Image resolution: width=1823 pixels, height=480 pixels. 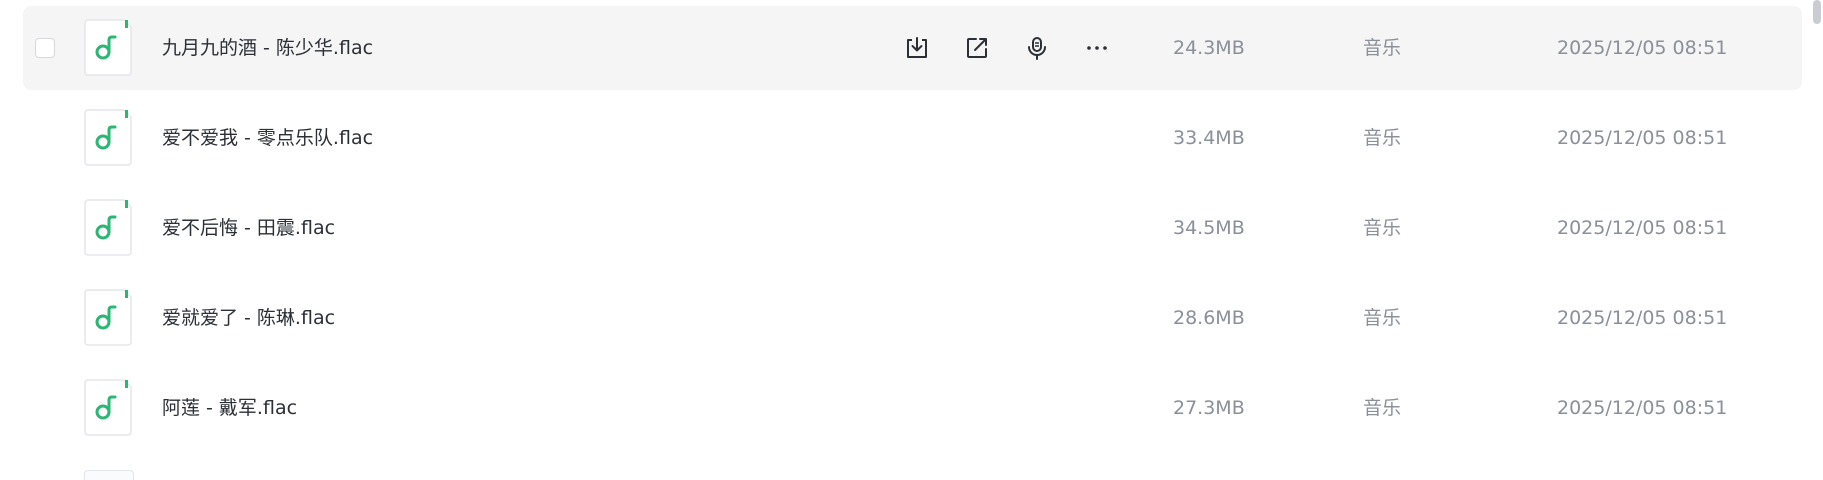 What do you see at coordinates (1209, 228) in the screenshot?
I see `file-size: 34.5MB` at bounding box center [1209, 228].